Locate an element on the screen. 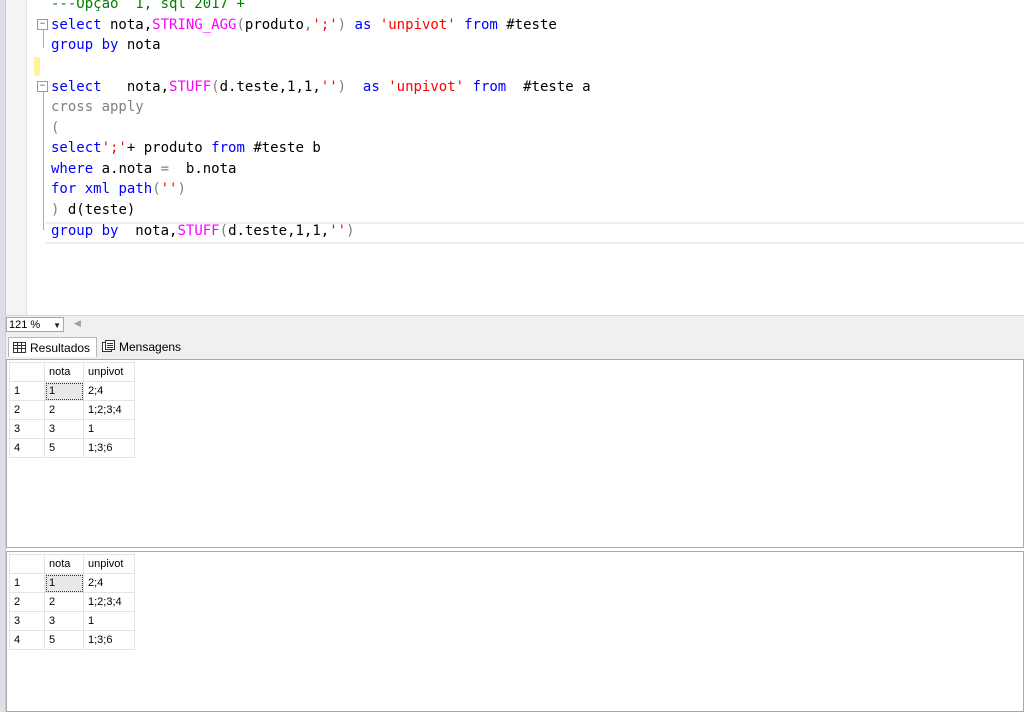 The image size is (1024, 712). tab-mensagens: Mensagens is located at coordinates (142, 347).